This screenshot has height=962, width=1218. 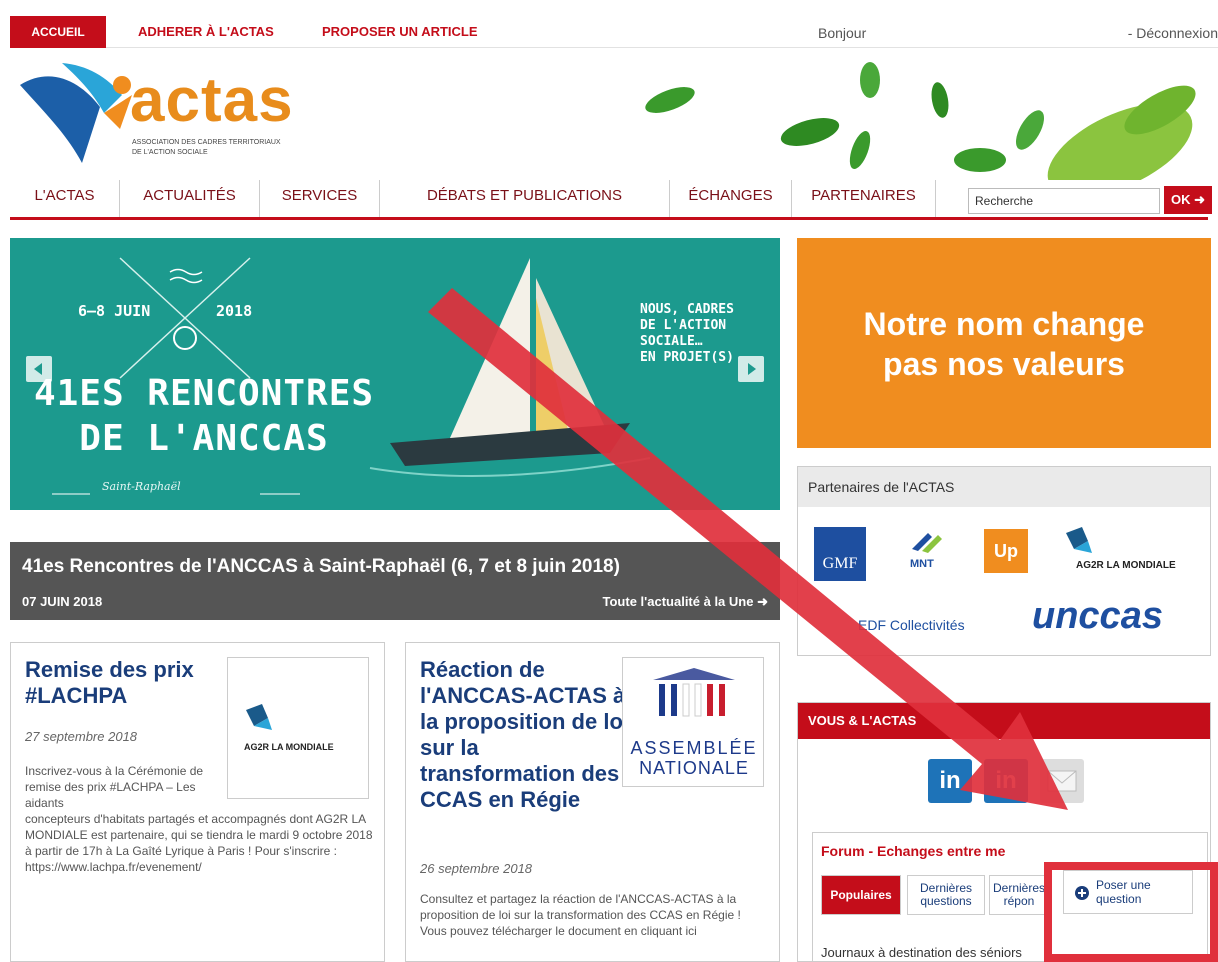 What do you see at coordinates (1131, 912) in the screenshot?
I see `annotation-highlight-box` at bounding box center [1131, 912].